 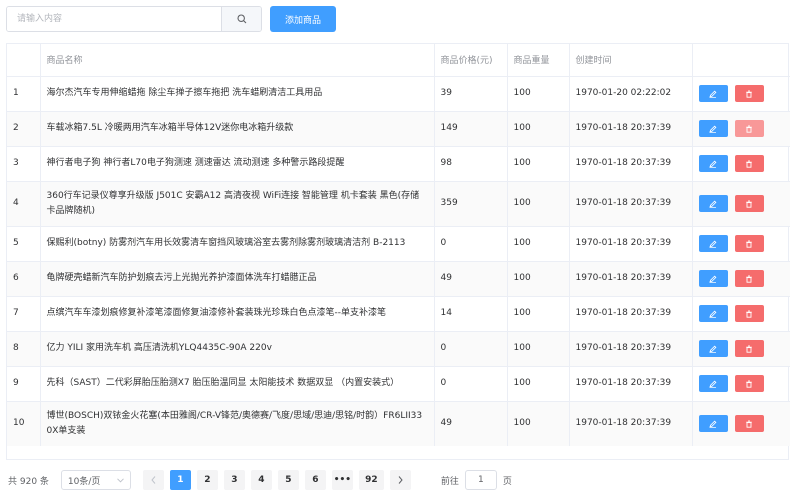 I want to click on product-name: 亿力 YILI 家用洗车机 高压清洗机YLQ4435C-90A 220v, so click(x=237, y=349).